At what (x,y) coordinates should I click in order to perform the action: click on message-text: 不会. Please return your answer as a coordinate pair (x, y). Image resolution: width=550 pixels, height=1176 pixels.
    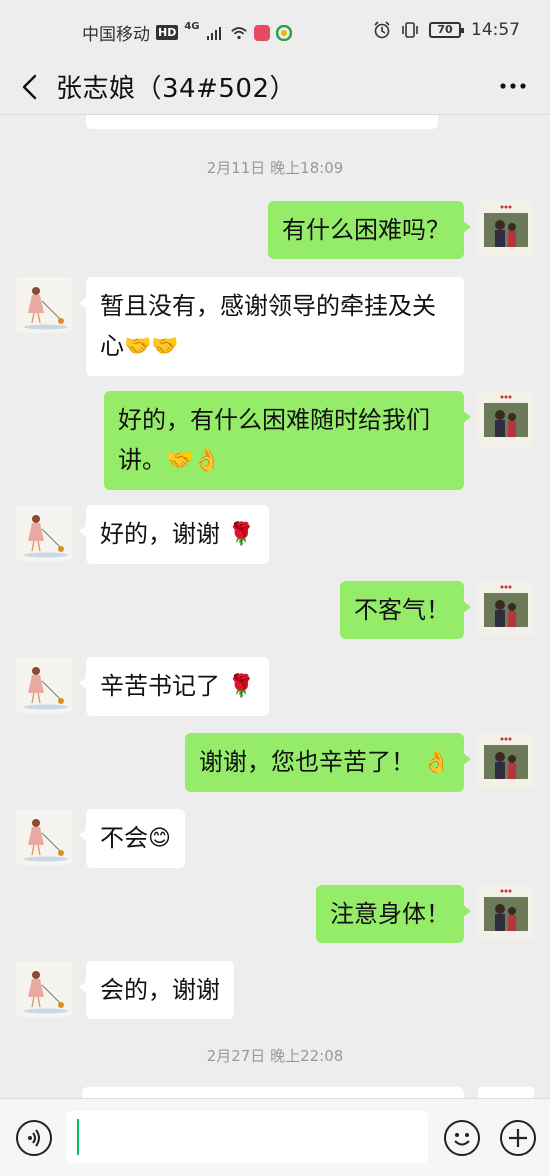
    Looking at the image, I should click on (124, 838).